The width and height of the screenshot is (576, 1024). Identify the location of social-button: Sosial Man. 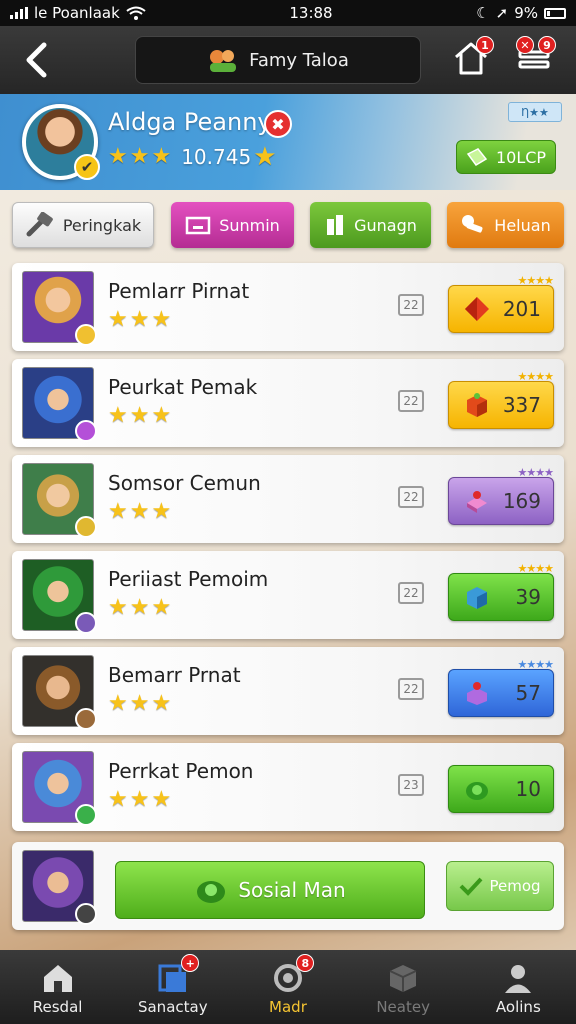
(270, 890).